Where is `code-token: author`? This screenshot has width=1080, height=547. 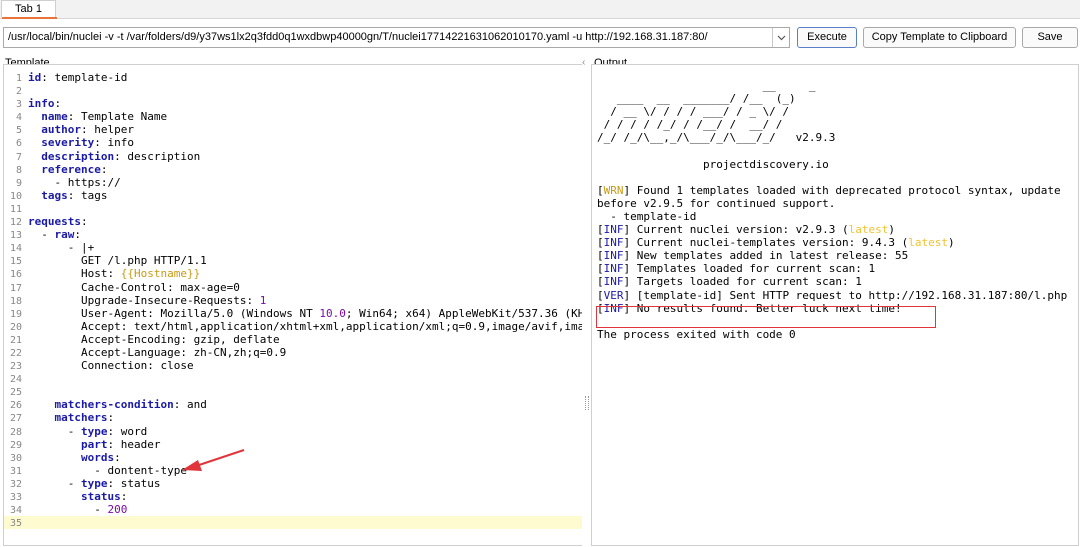
code-token: author is located at coordinates (61, 130).